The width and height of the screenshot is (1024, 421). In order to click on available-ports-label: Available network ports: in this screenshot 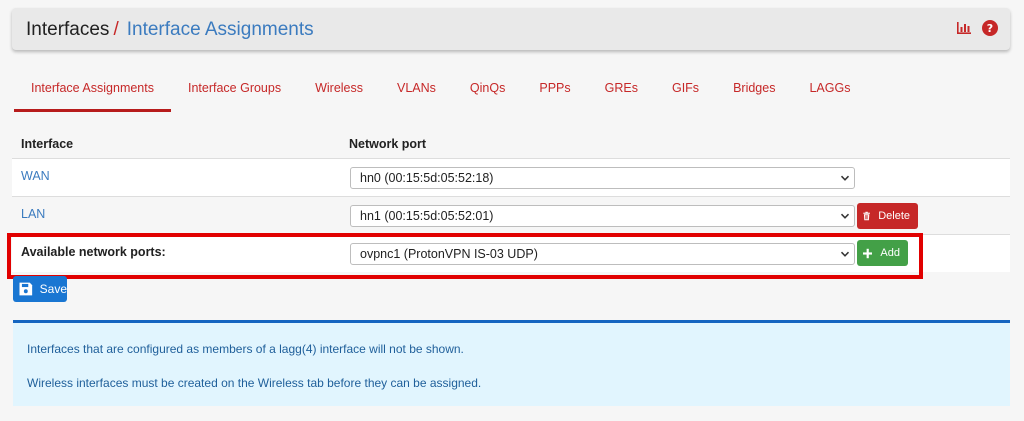, I will do `click(93, 252)`.